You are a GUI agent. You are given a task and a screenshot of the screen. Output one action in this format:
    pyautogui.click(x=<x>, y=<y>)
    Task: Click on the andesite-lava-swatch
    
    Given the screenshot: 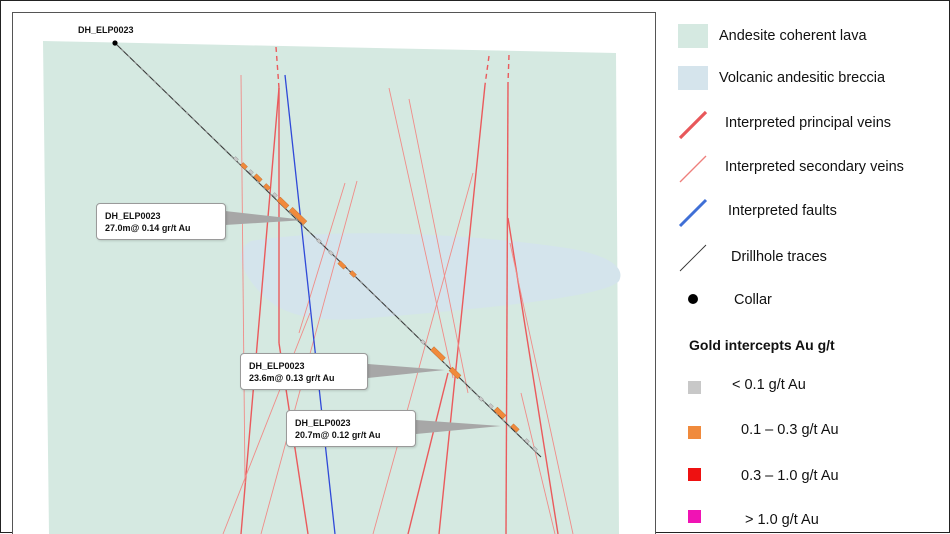 What is the action you would take?
    pyautogui.click(x=693, y=36)
    